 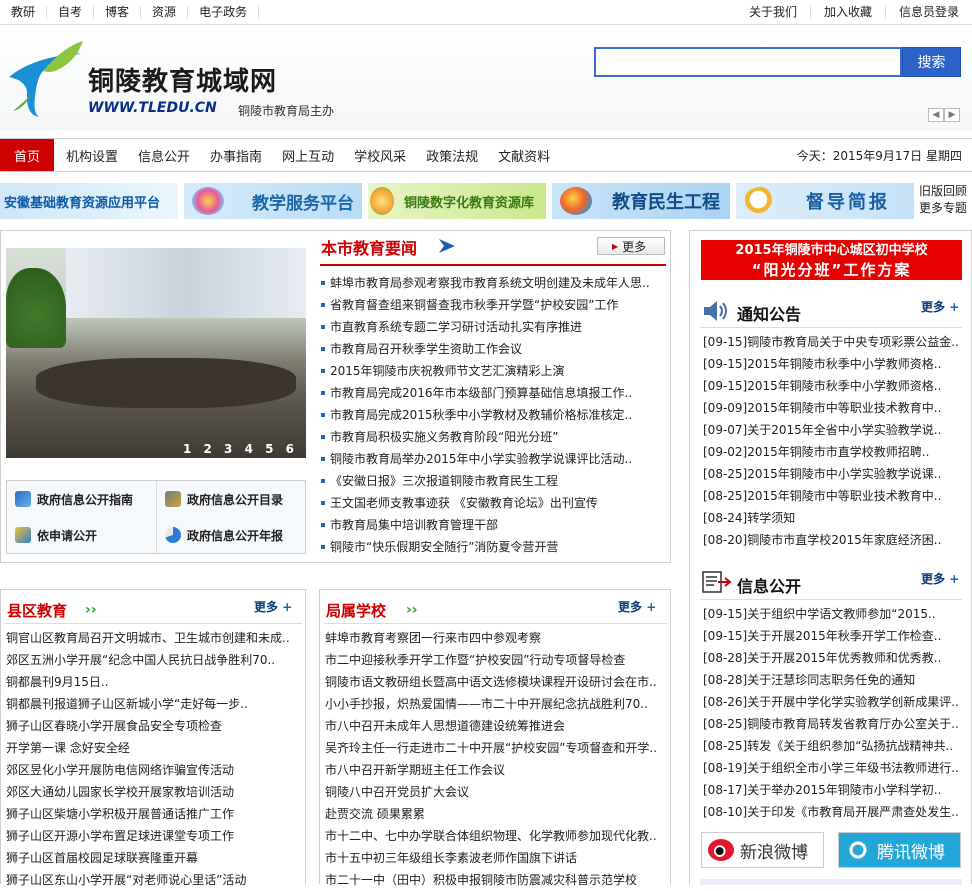 I want to click on list-item: 铜陵市教育局举办2015年中小学实验教学说课评比活动.., so click(x=493, y=459).